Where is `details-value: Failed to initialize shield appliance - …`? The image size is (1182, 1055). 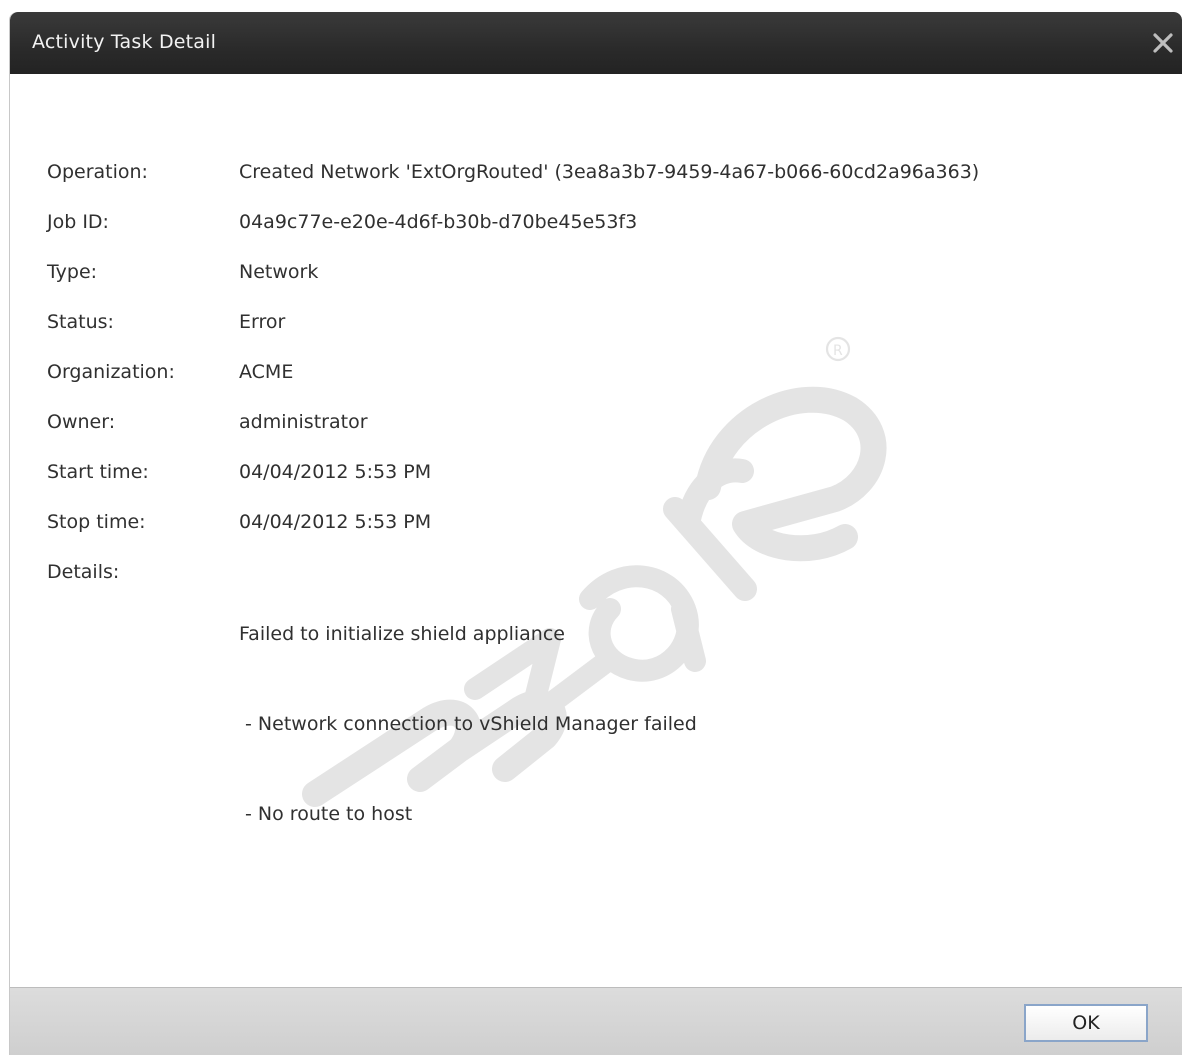 details-value: Failed to initialize shield appliance - … is located at coordinates (468, 724).